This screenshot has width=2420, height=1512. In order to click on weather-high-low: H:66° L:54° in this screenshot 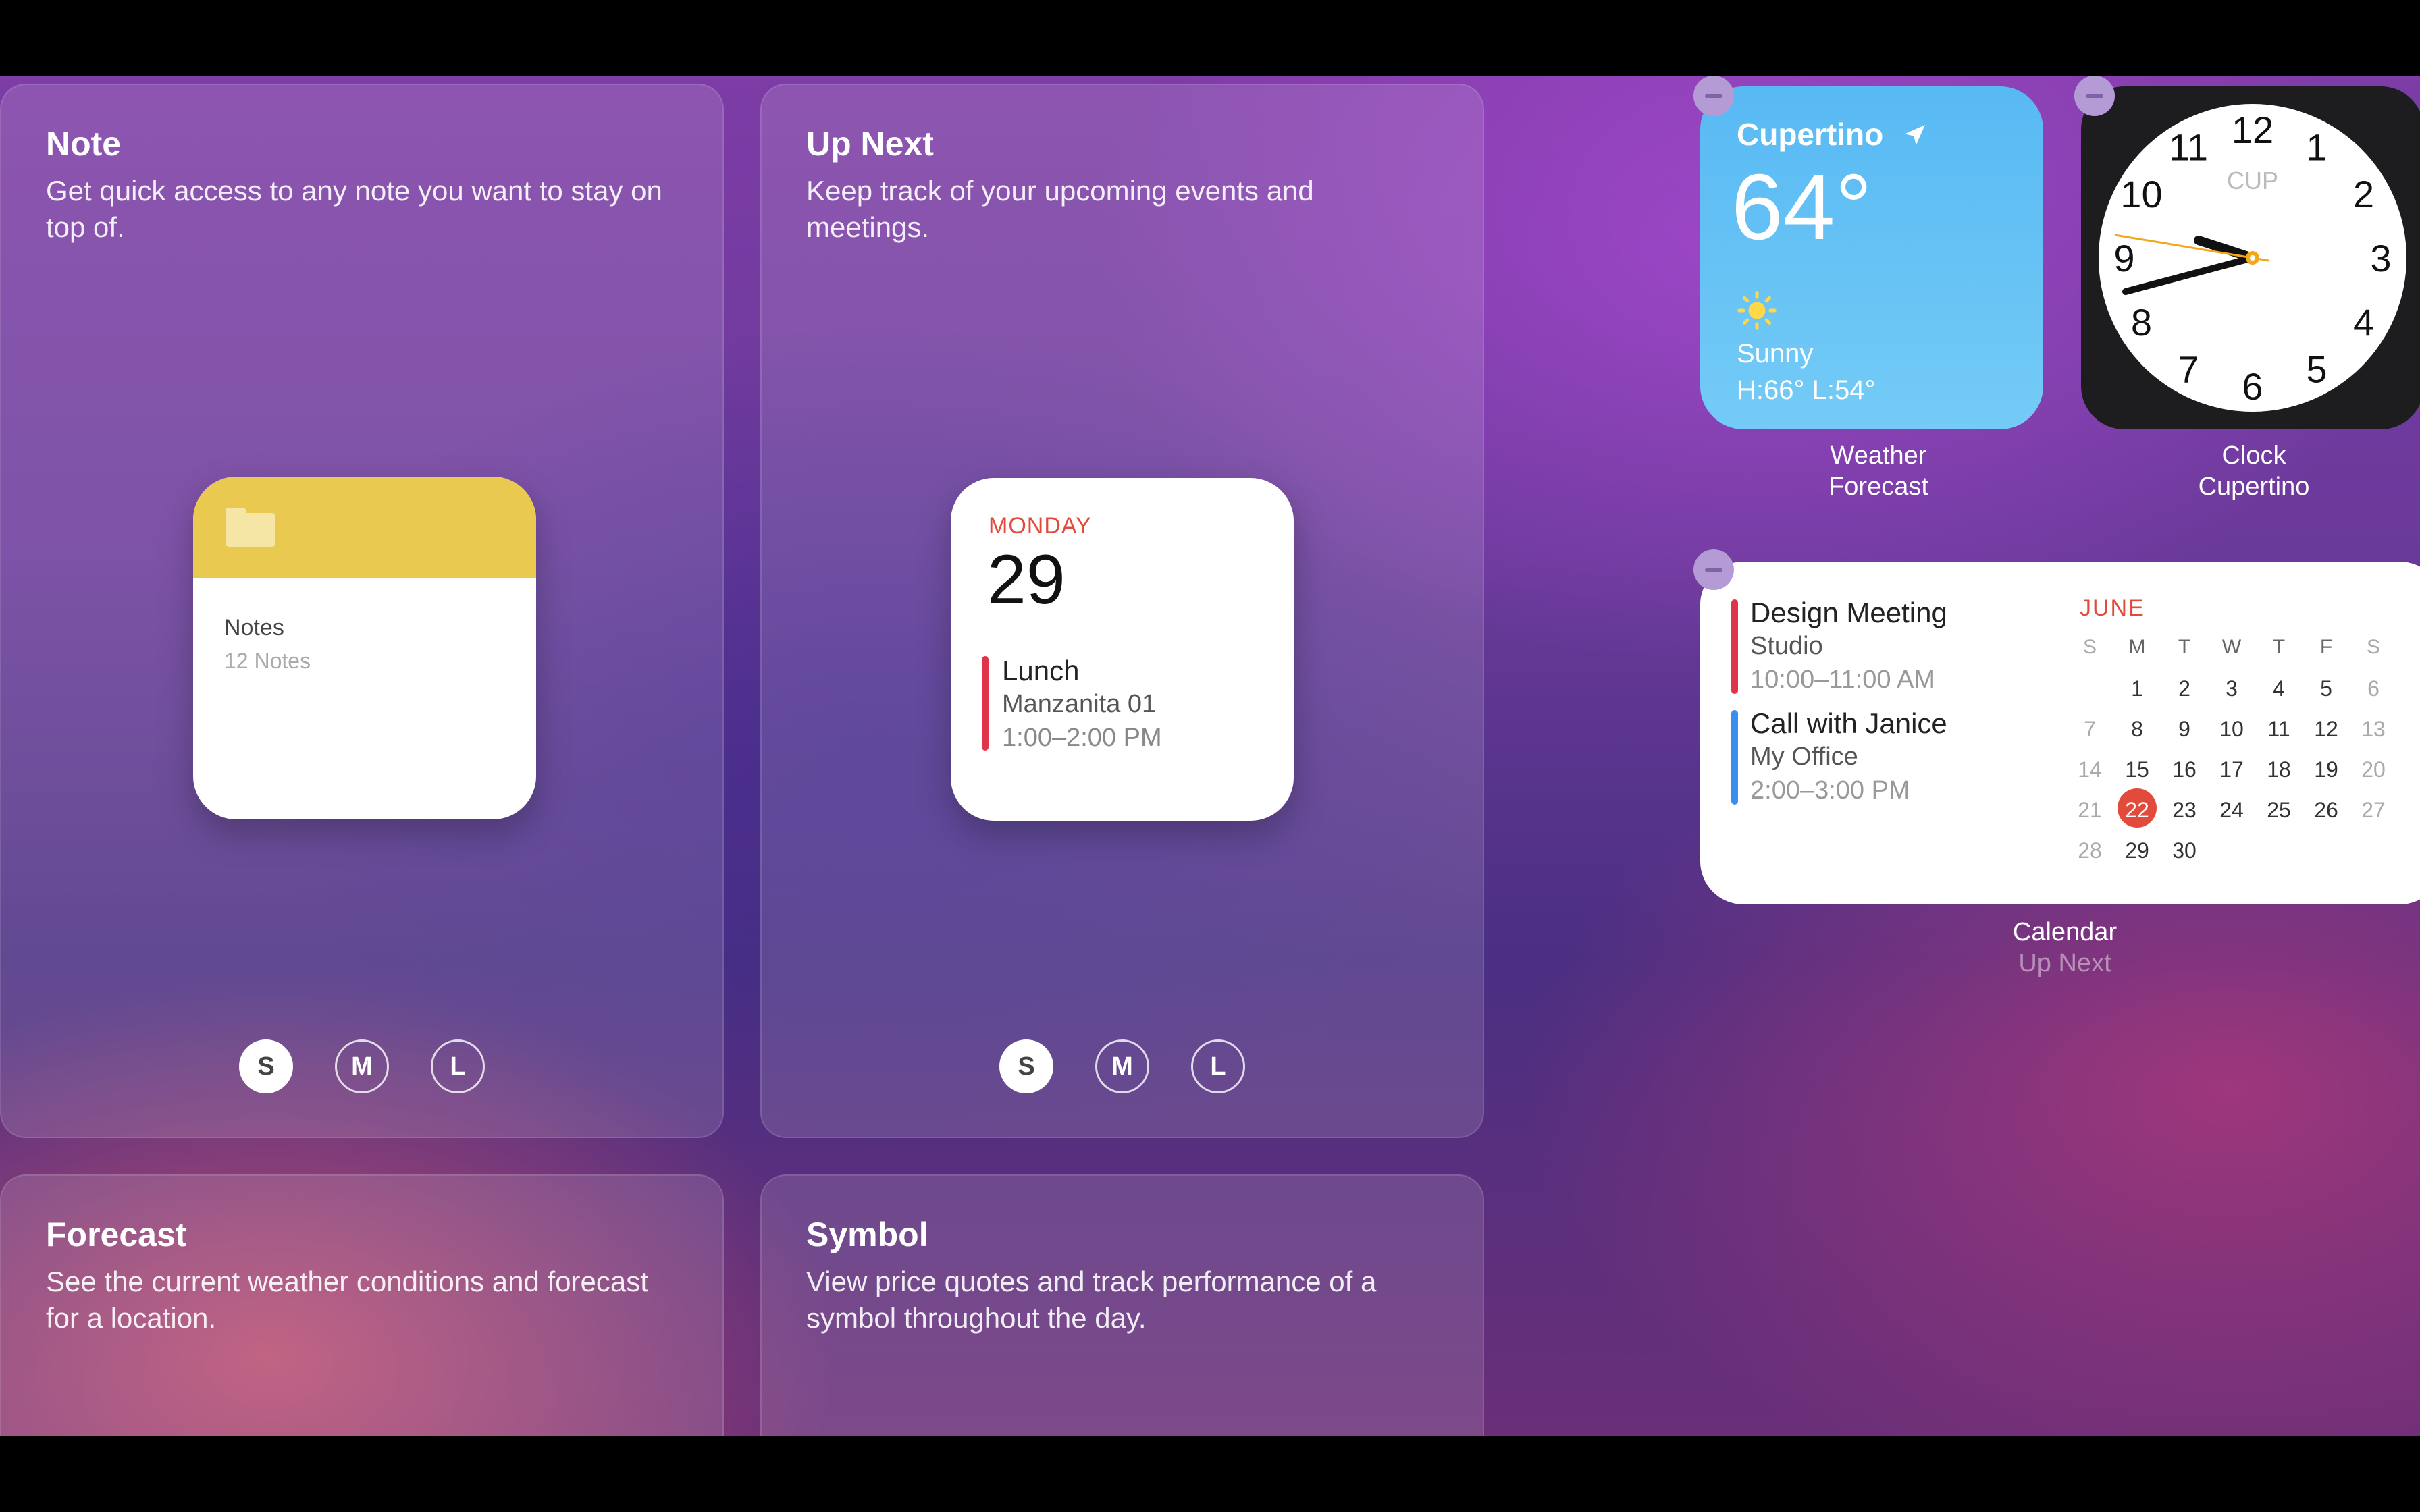, I will do `click(1806, 390)`.